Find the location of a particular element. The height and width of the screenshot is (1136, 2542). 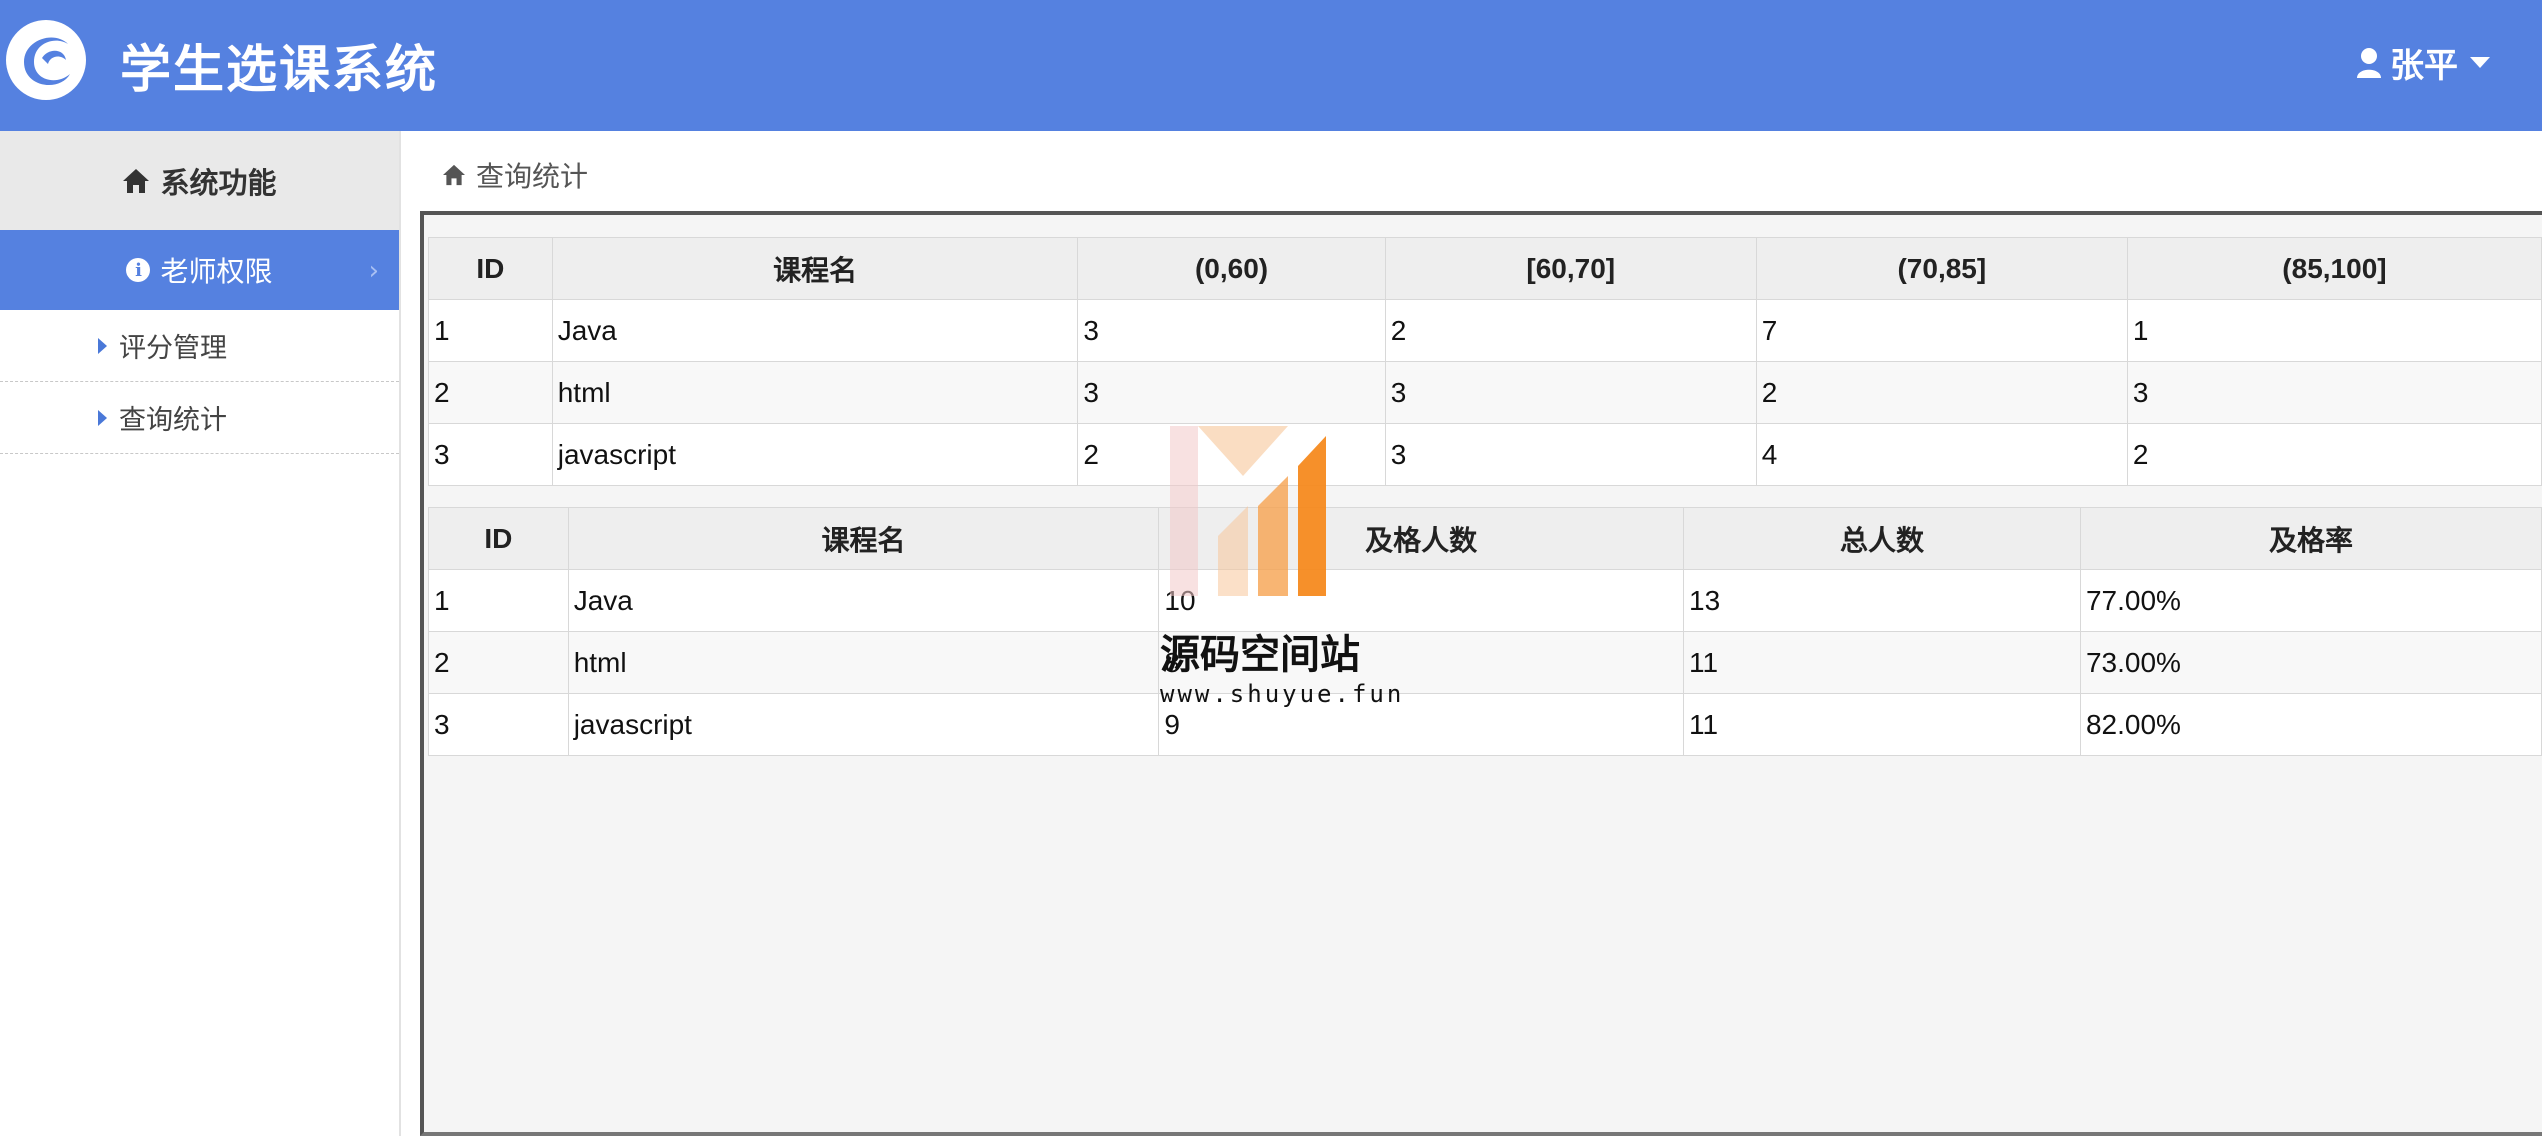

table-row: 1 Java 3 2 7 1 is located at coordinates (1485, 330).